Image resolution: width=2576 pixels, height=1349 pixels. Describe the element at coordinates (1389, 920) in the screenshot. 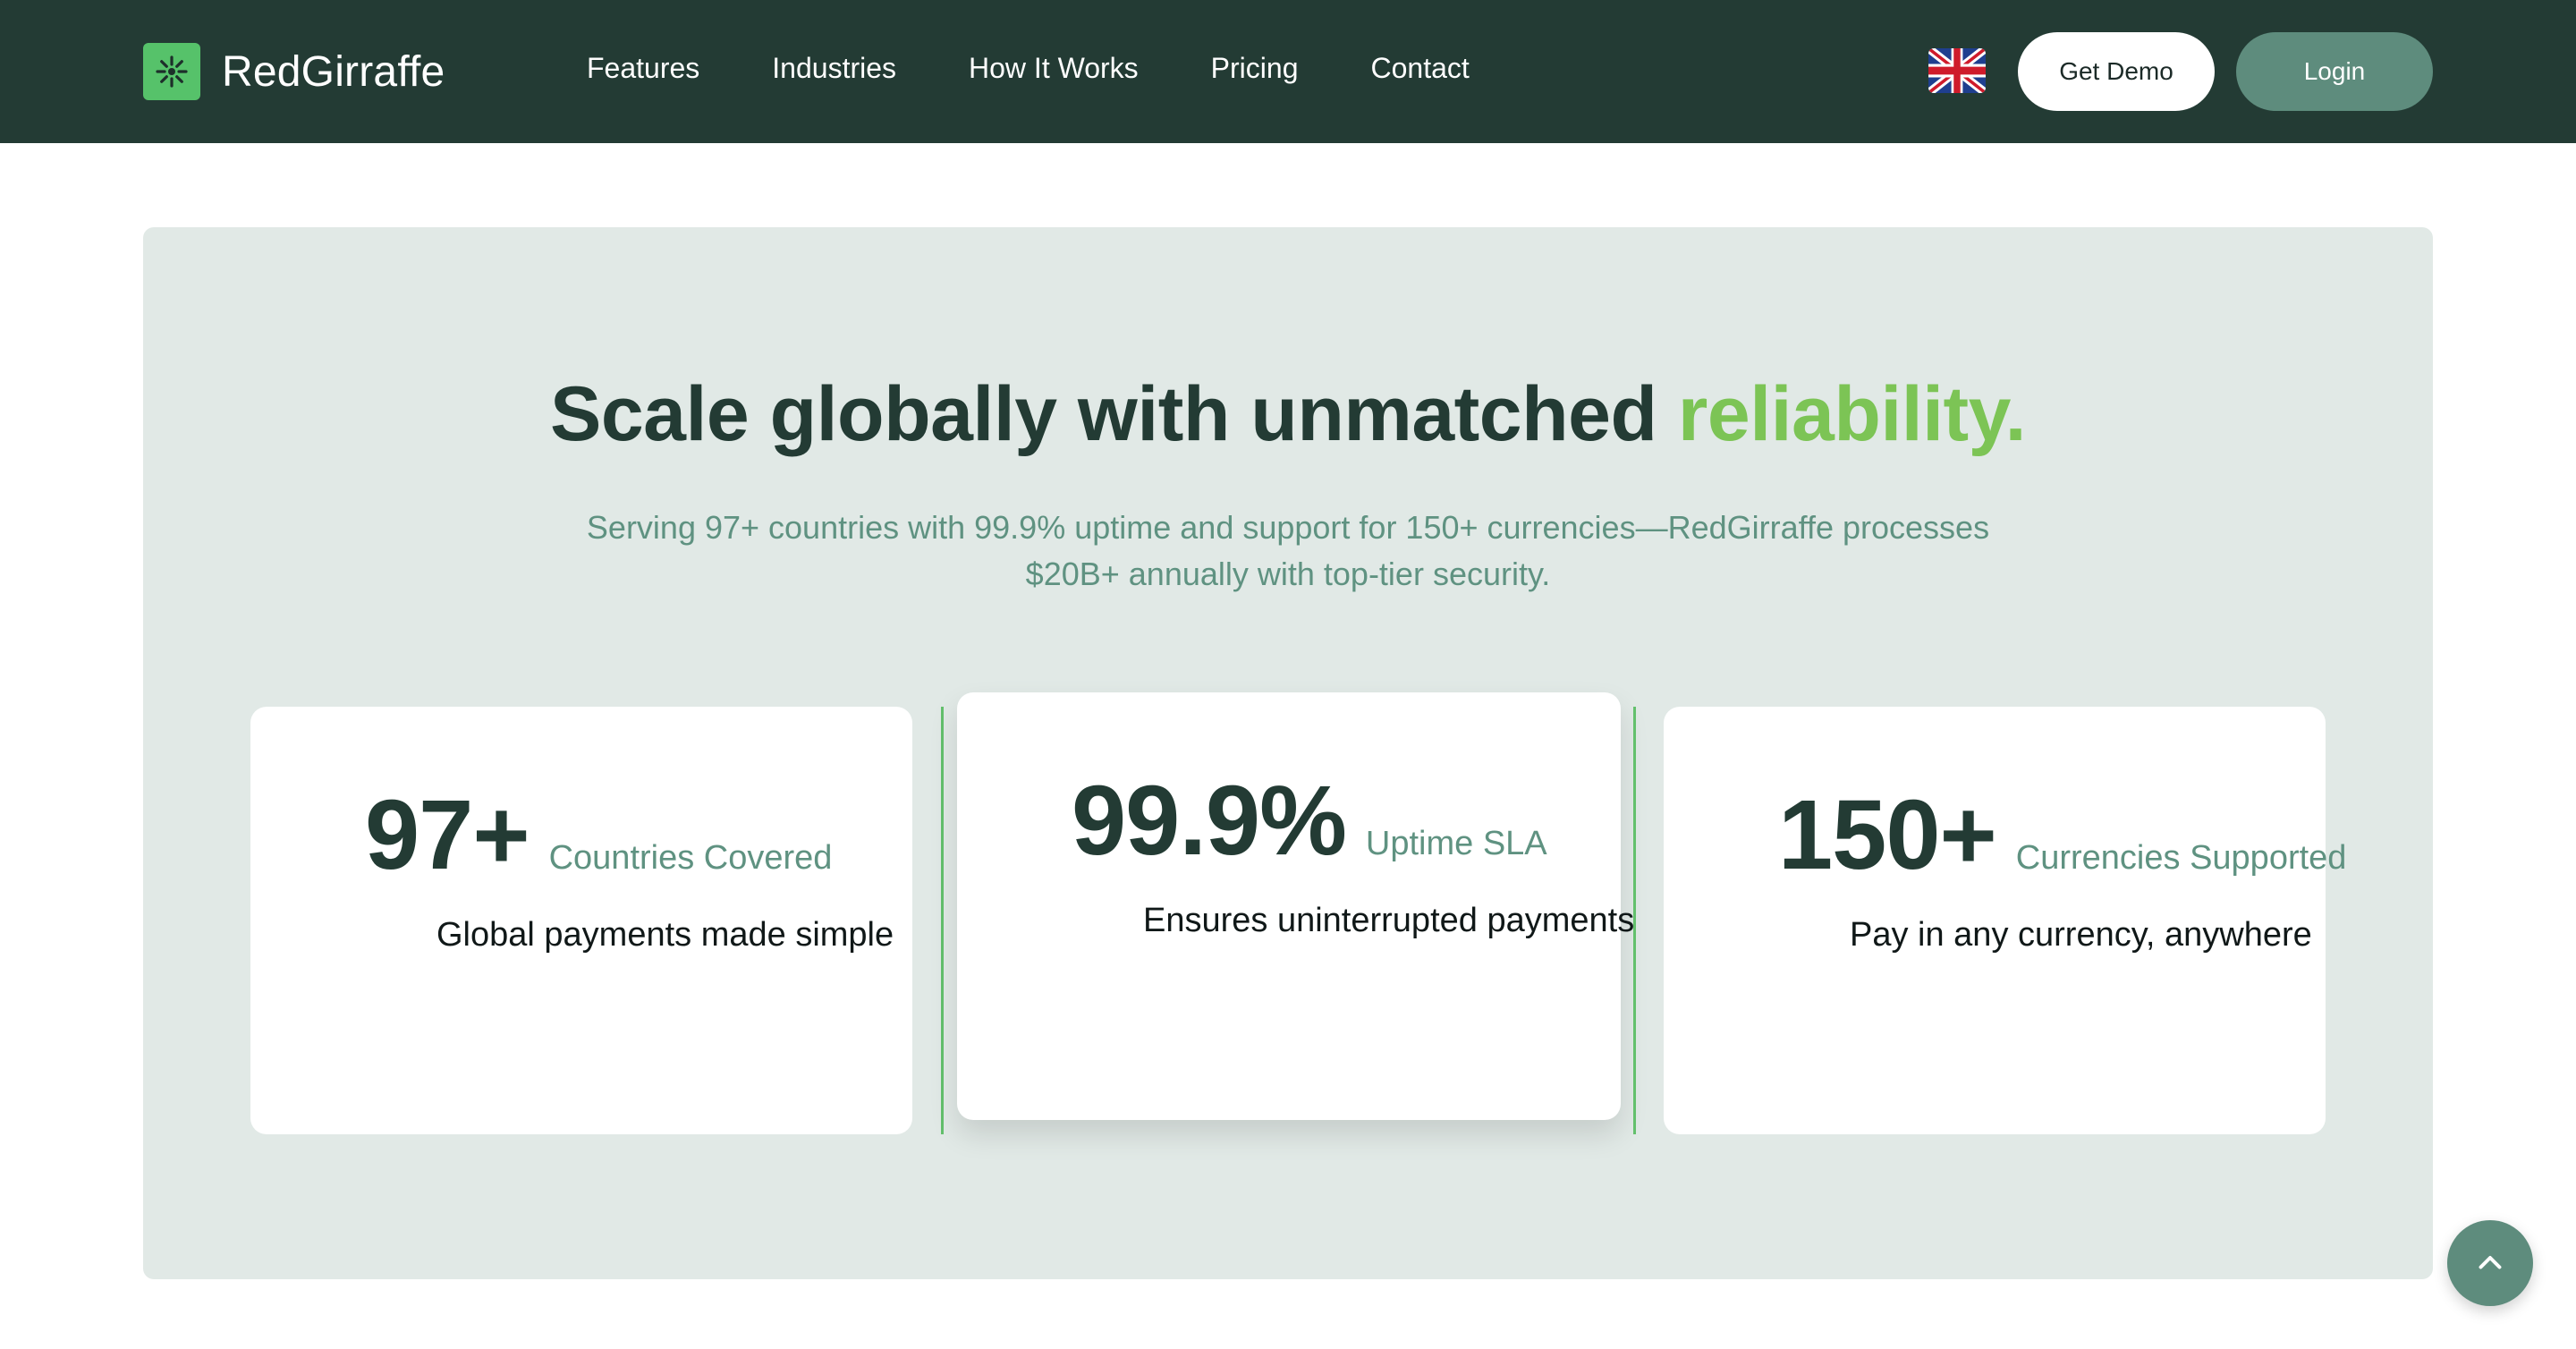

I see `stat-description: Ensures uninterrupted payments` at that location.